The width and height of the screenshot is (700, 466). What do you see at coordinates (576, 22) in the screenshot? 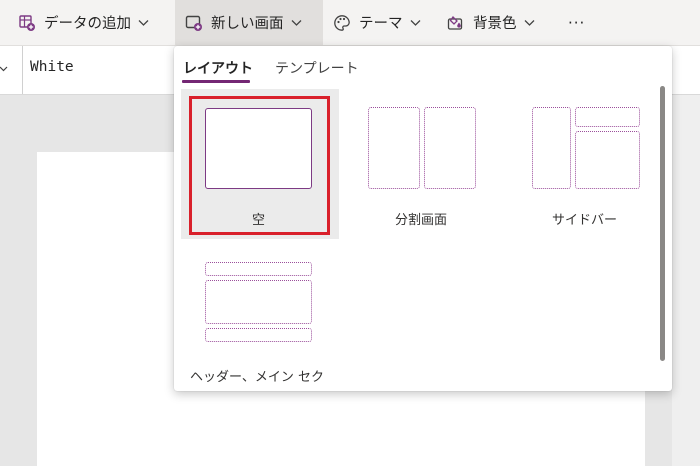
I see `more-icon: ···` at bounding box center [576, 22].